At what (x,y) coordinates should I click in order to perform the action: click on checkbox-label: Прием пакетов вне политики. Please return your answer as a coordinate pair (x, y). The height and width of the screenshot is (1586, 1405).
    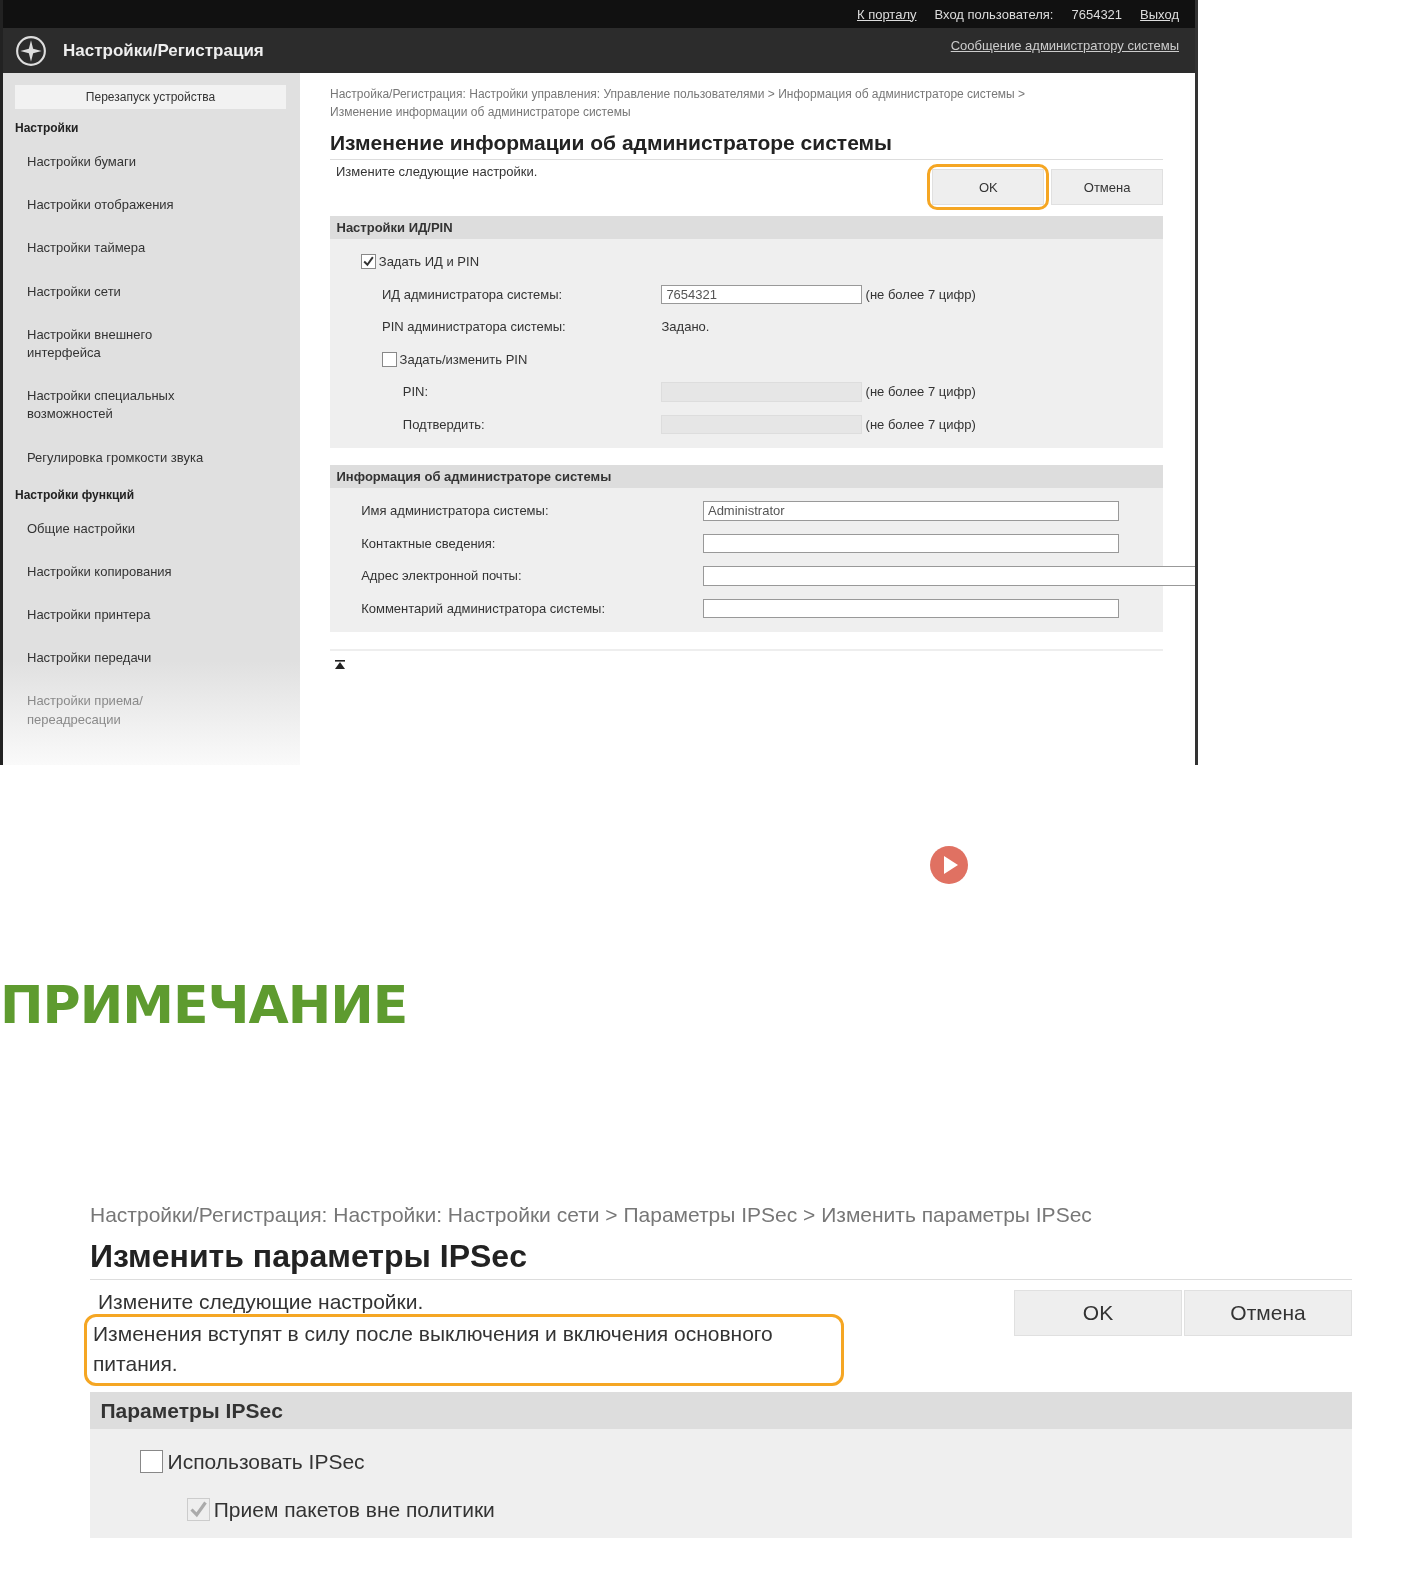
    Looking at the image, I should click on (354, 1509).